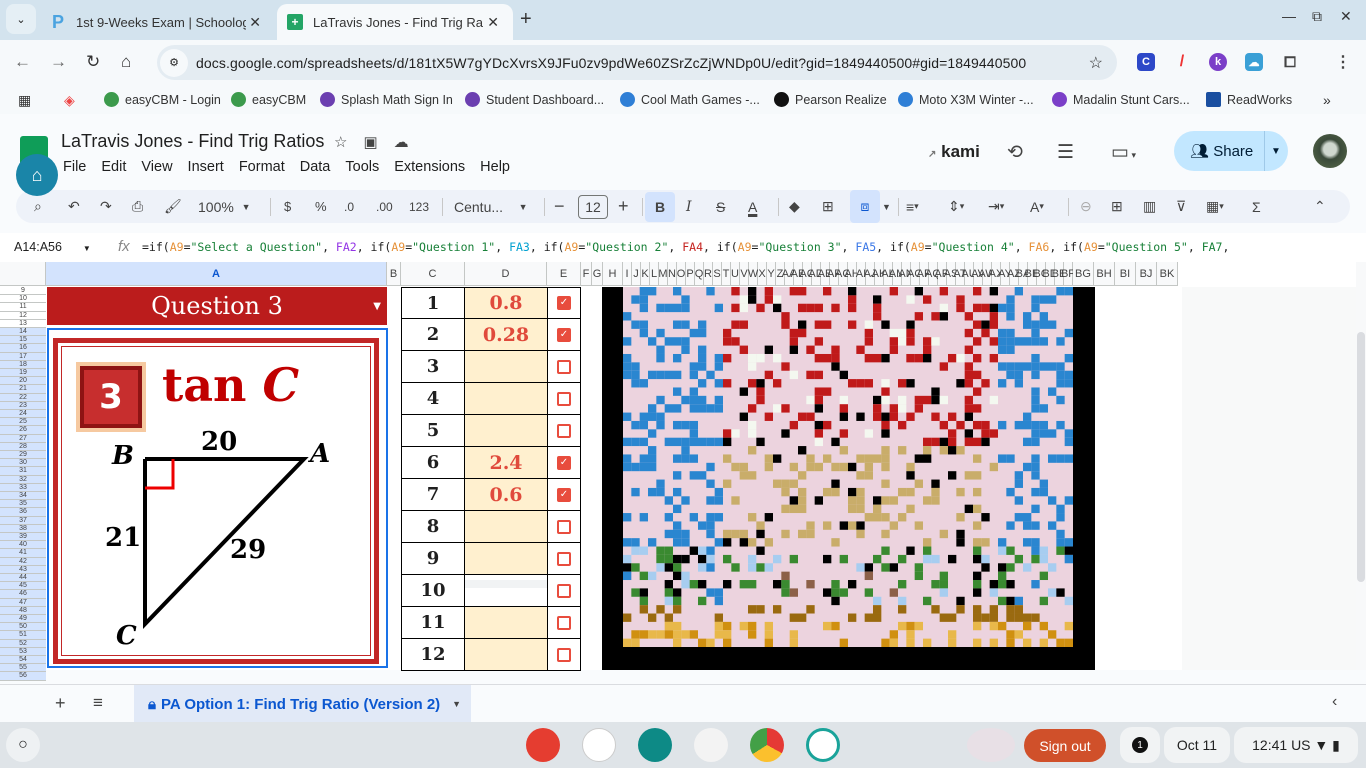 The width and height of the screenshot is (1366, 768). Describe the element at coordinates (156, 167) in the screenshot. I see `menu-view: View` at that location.